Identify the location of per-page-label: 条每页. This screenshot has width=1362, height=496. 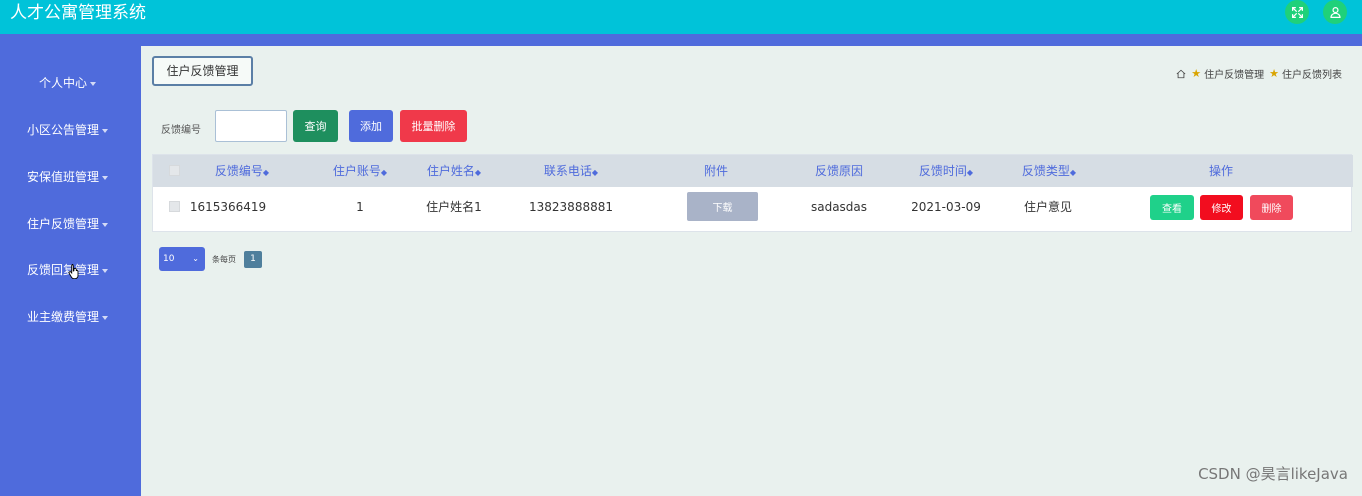
(224, 259).